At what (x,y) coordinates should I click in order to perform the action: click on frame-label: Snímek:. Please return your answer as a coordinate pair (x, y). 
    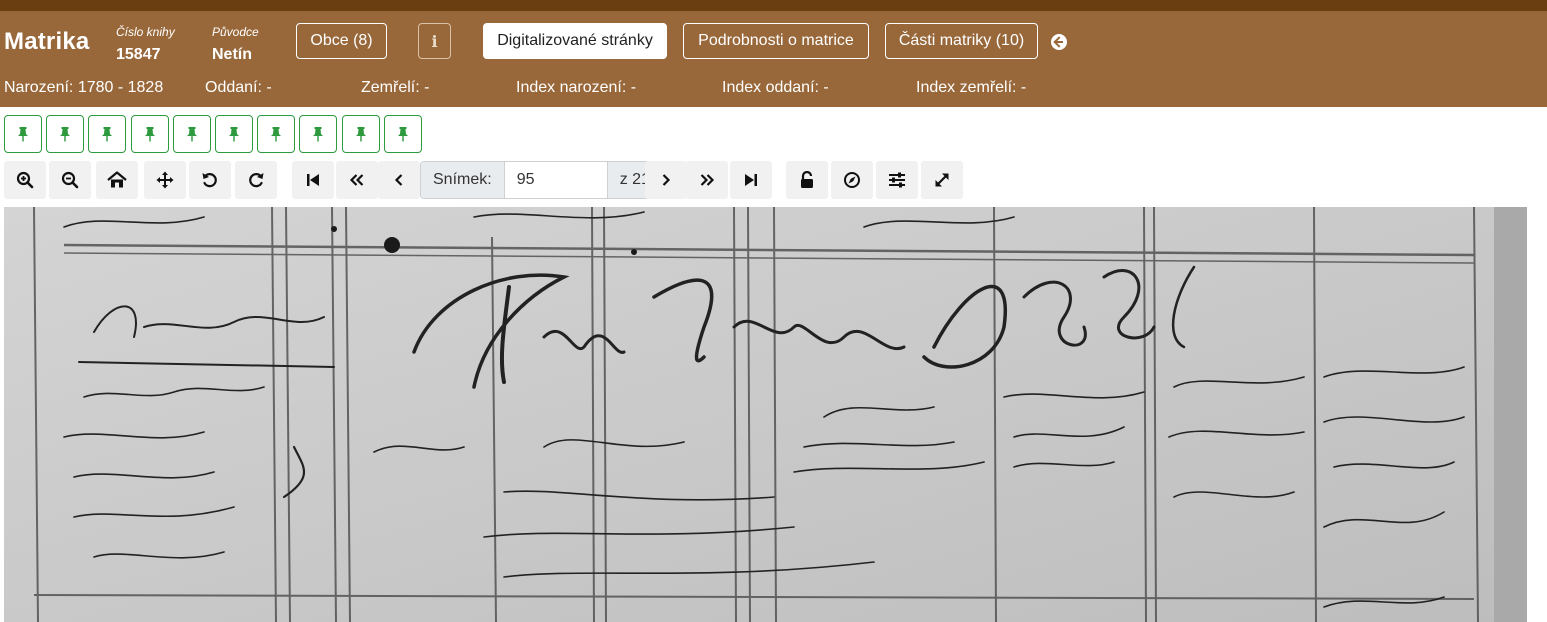
    Looking at the image, I should click on (462, 180).